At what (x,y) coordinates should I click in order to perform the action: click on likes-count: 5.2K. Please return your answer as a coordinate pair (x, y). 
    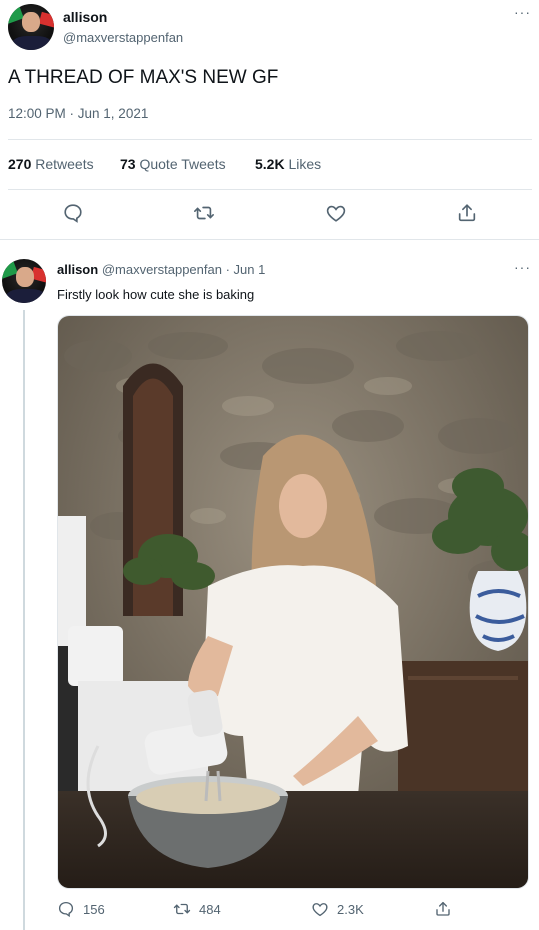
    Looking at the image, I should click on (270, 164).